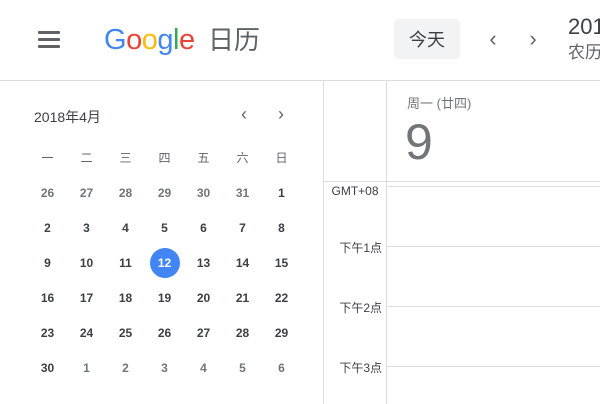  I want to click on weekday-header-row: 一二三四五六日, so click(164, 158).